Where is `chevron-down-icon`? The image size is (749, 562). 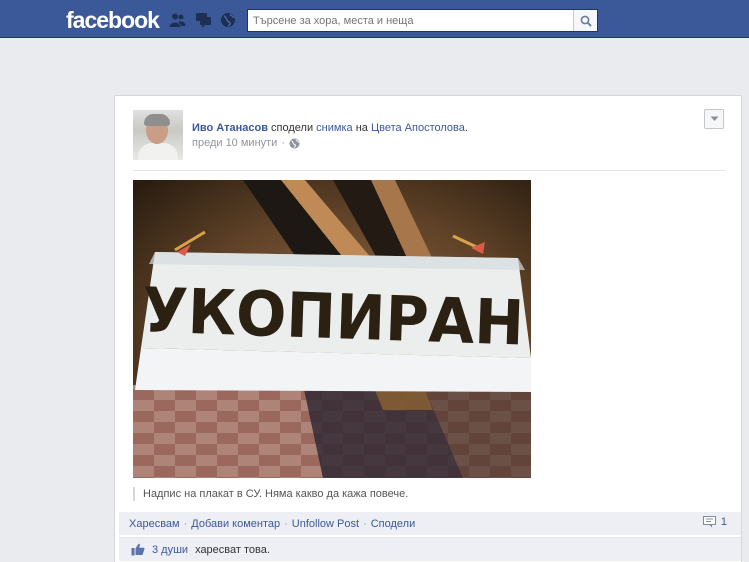 chevron-down-icon is located at coordinates (714, 118).